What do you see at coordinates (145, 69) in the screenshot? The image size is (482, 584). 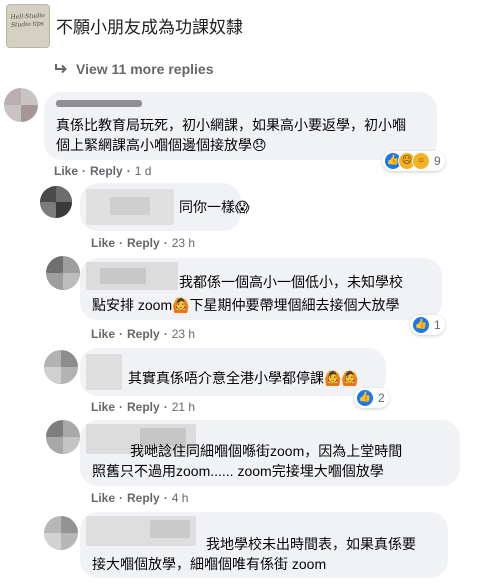 I see `view-more-label: View 11 more replies` at bounding box center [145, 69].